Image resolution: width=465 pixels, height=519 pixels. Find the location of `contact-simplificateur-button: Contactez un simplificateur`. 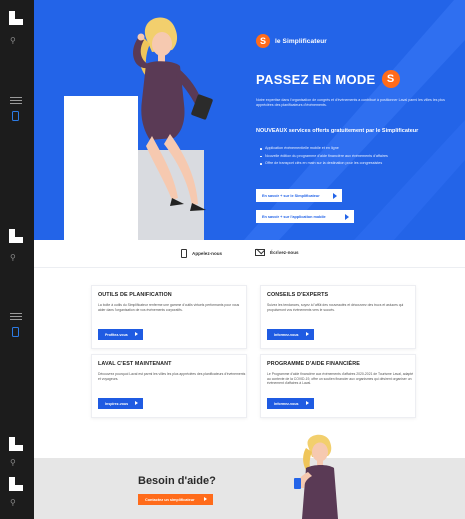

contact-simplificateur-button: Contactez un simplificateur is located at coordinates (175, 499).